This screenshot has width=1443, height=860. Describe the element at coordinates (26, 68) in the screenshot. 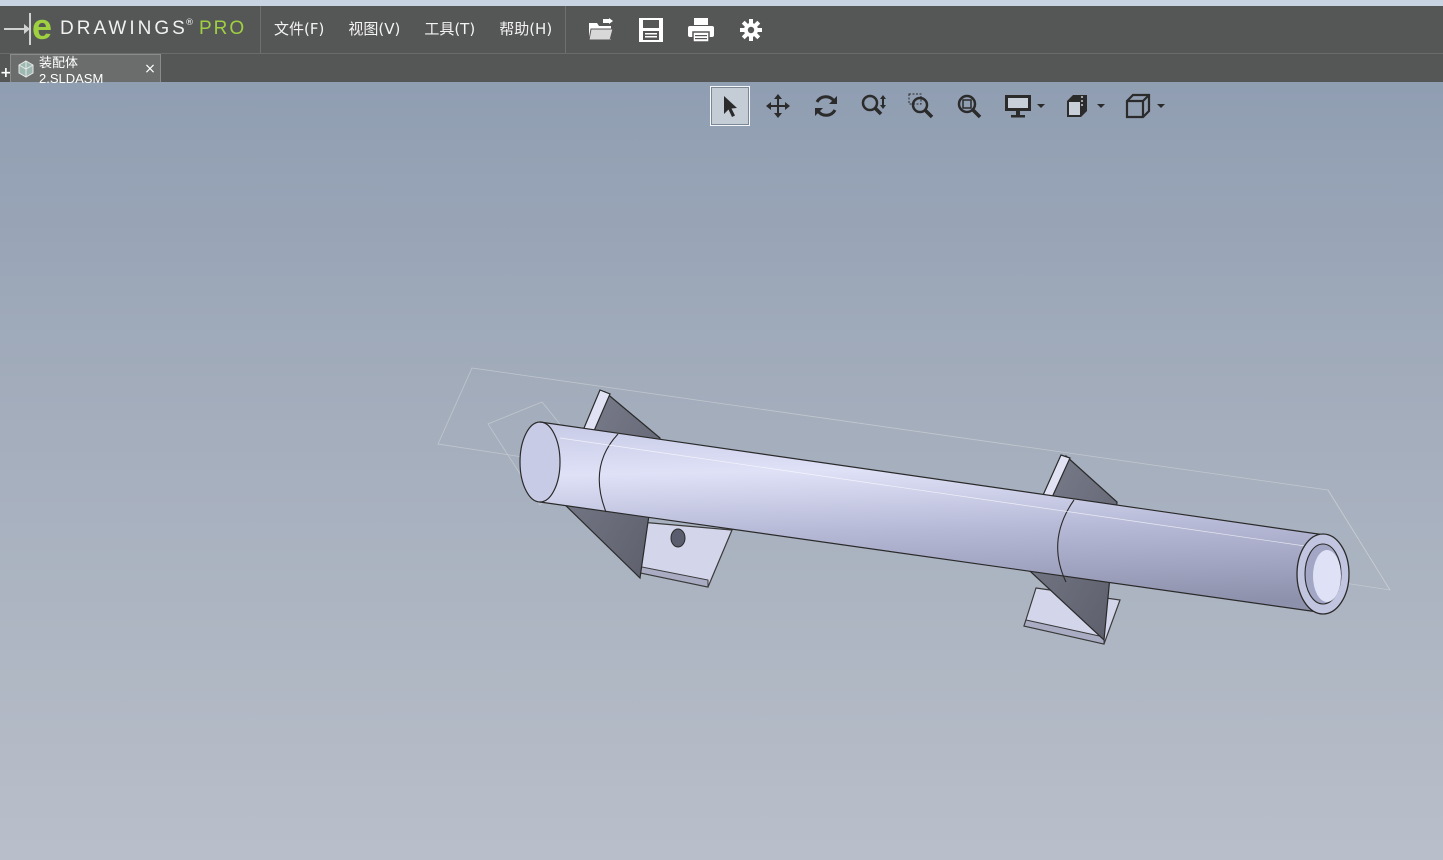

I see `assembly-file-icon` at that location.